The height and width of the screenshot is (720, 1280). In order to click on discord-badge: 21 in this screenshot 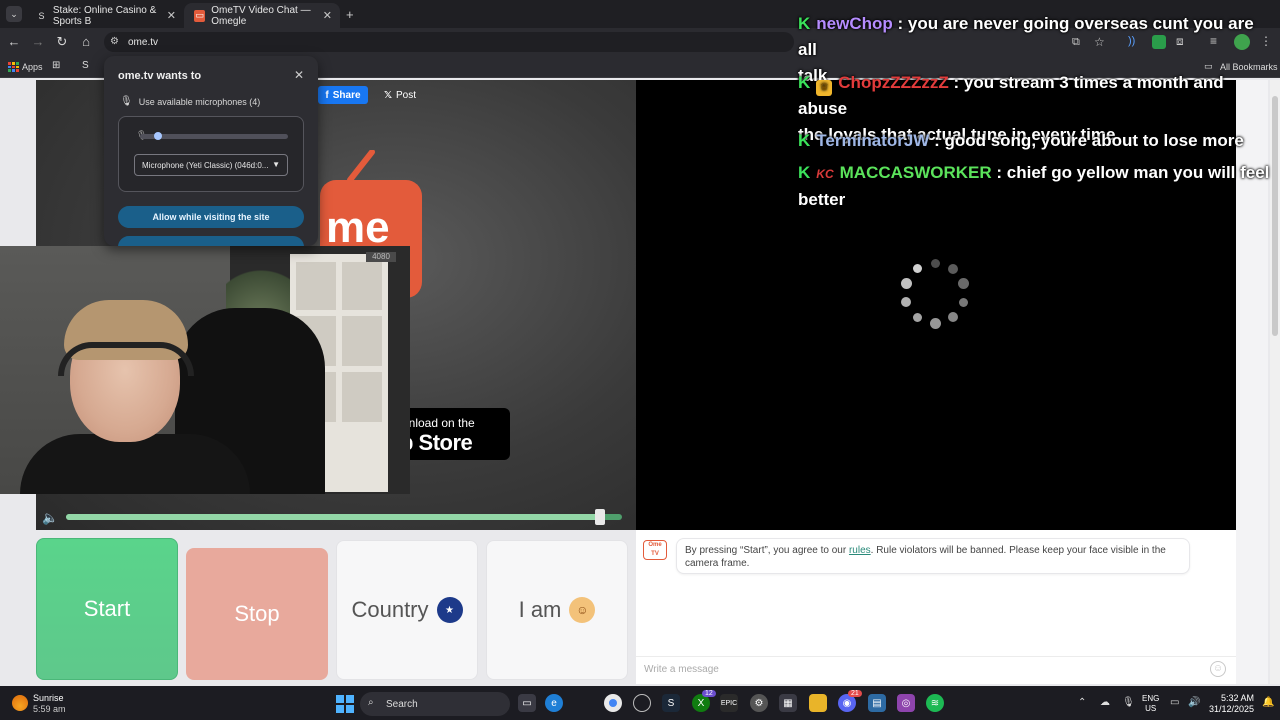, I will do `click(855, 693)`.